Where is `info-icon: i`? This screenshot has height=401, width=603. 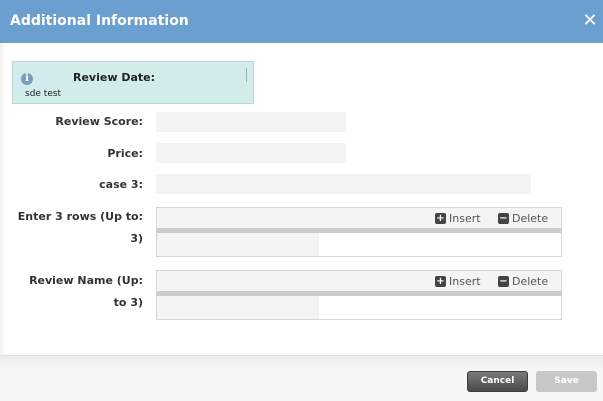
info-icon: i is located at coordinates (27, 79).